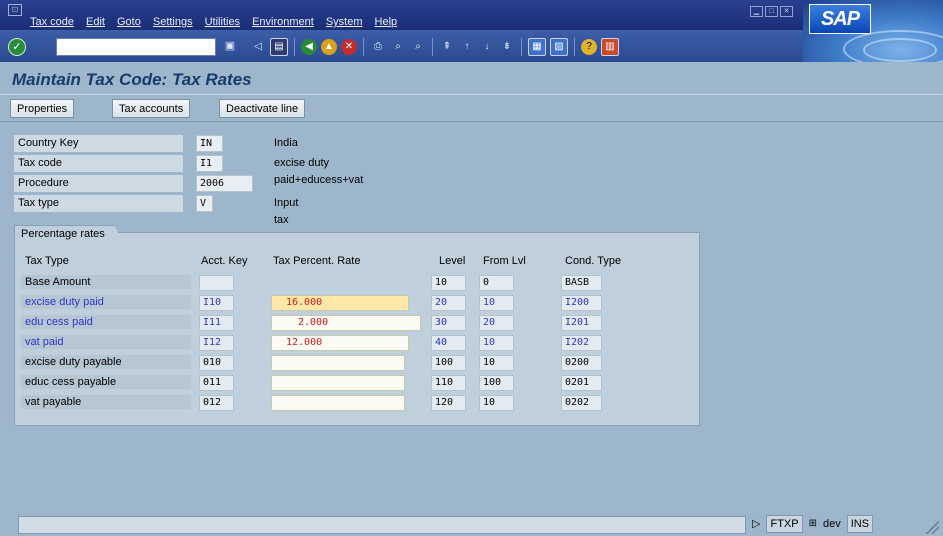  What do you see at coordinates (447, 47) in the screenshot?
I see `first-page-icon: ⇞` at bounding box center [447, 47].